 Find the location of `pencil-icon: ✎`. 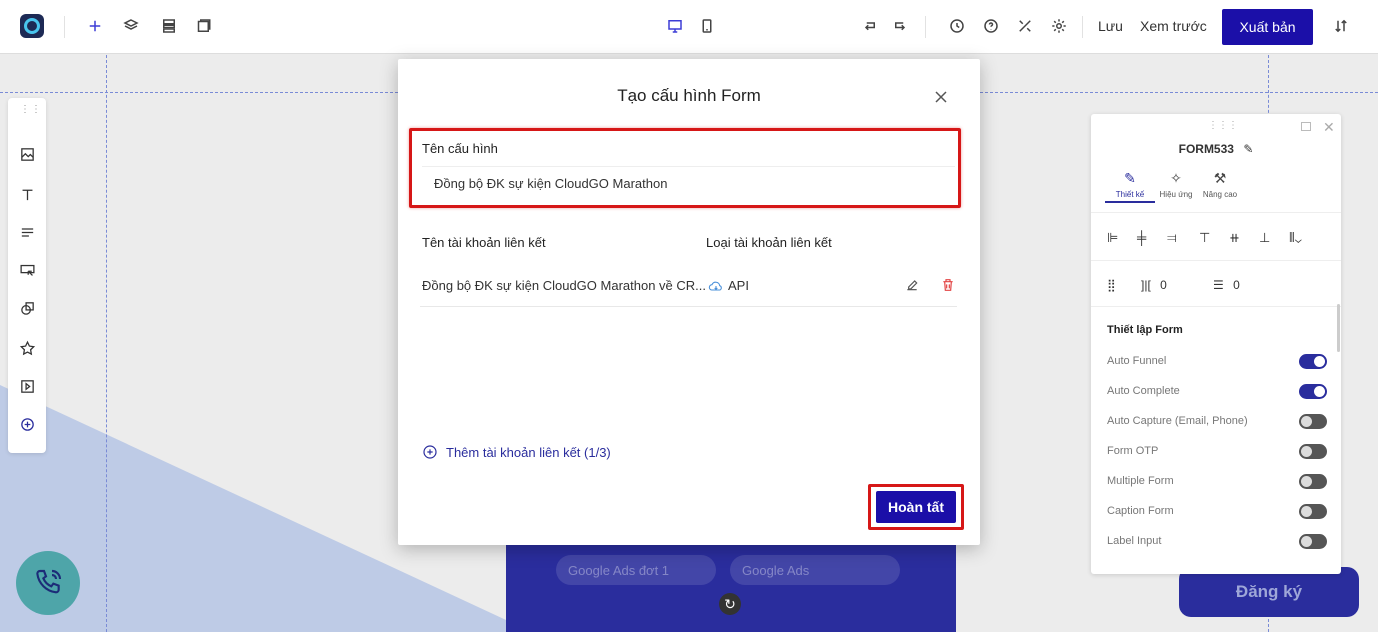

pencil-icon: ✎ is located at coordinates (1248, 149).